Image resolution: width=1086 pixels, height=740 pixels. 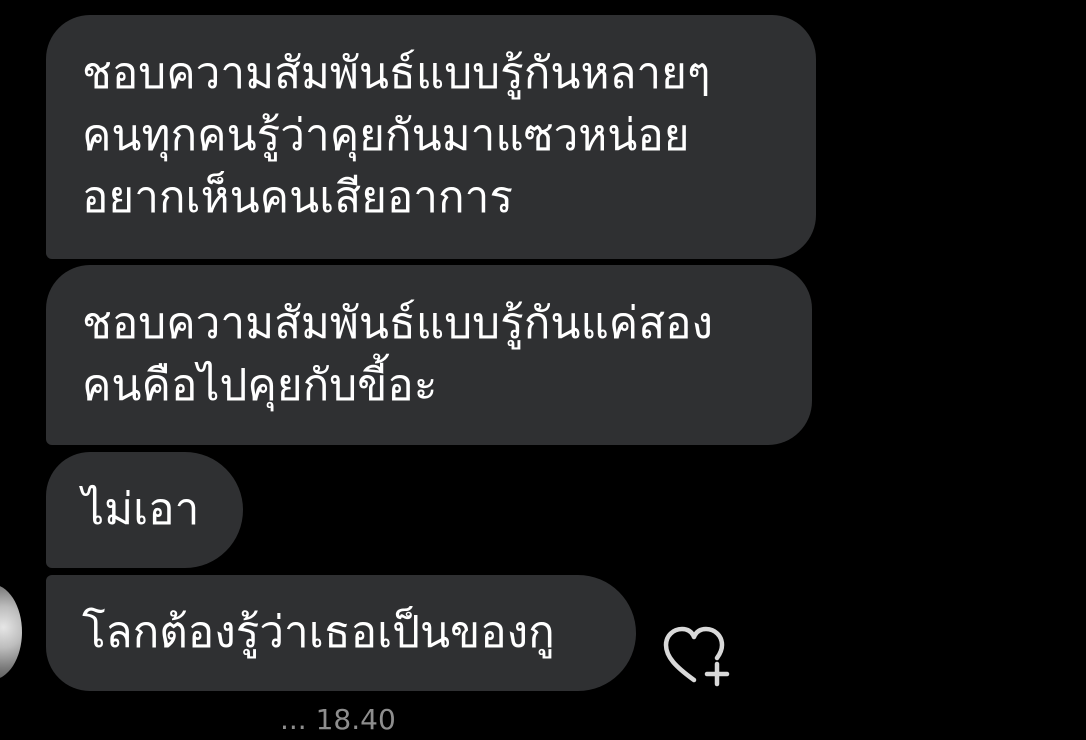 I want to click on message-bubble: ไม่เอา, so click(x=144, y=510).